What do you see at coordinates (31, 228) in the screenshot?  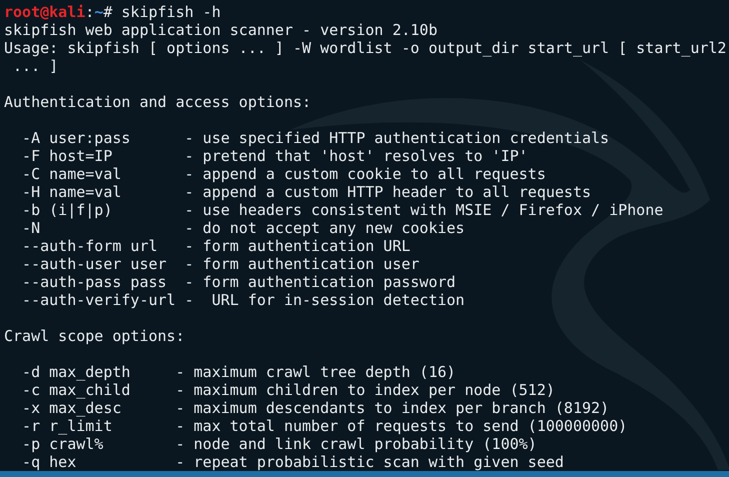 I see `option-label: -N` at bounding box center [31, 228].